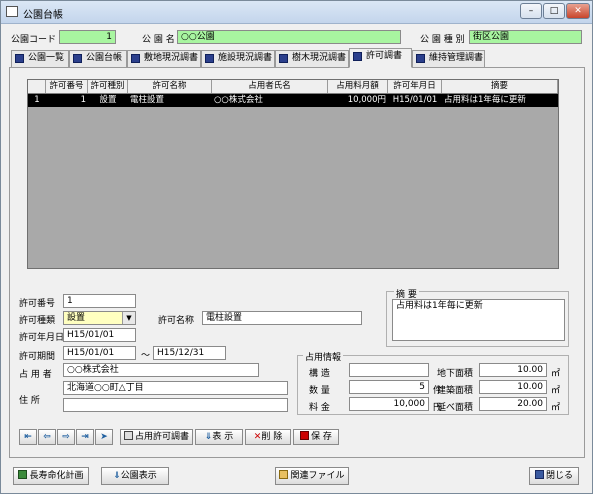  I want to click on app-icon, so click(12, 11).